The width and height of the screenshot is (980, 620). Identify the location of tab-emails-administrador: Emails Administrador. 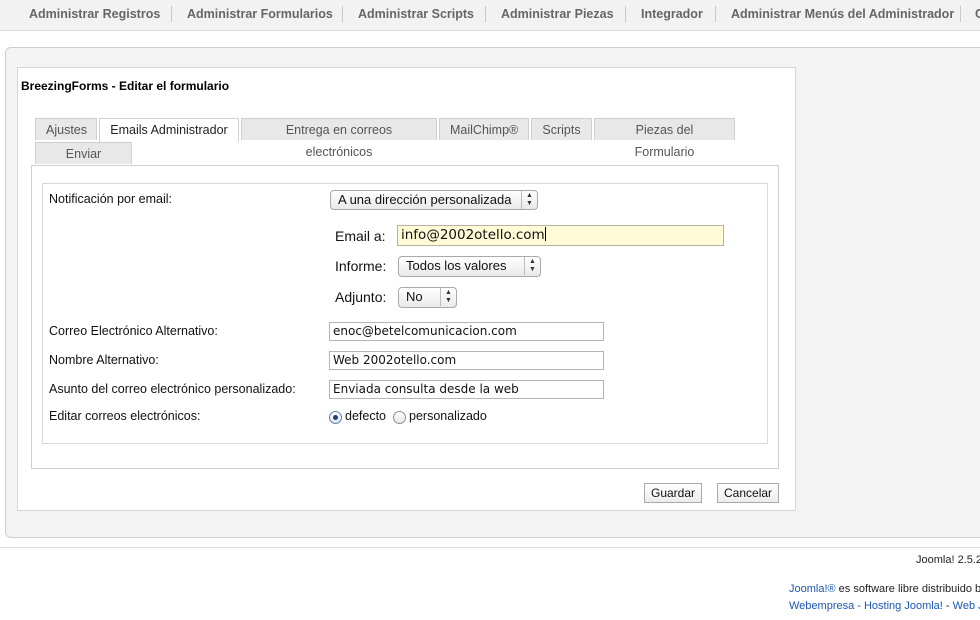
(169, 130).